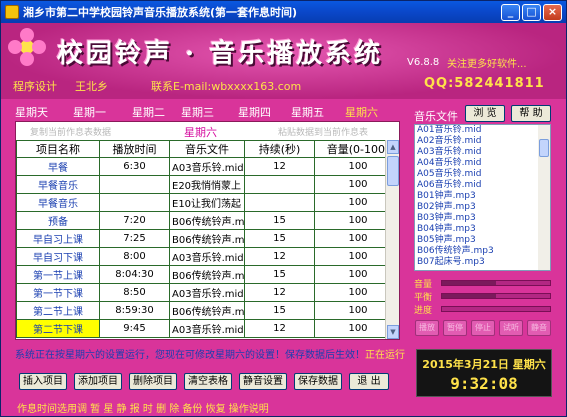 The image size is (567, 417). Describe the element at coordinates (531, 12) in the screenshot. I see `maximize-button: □` at that location.